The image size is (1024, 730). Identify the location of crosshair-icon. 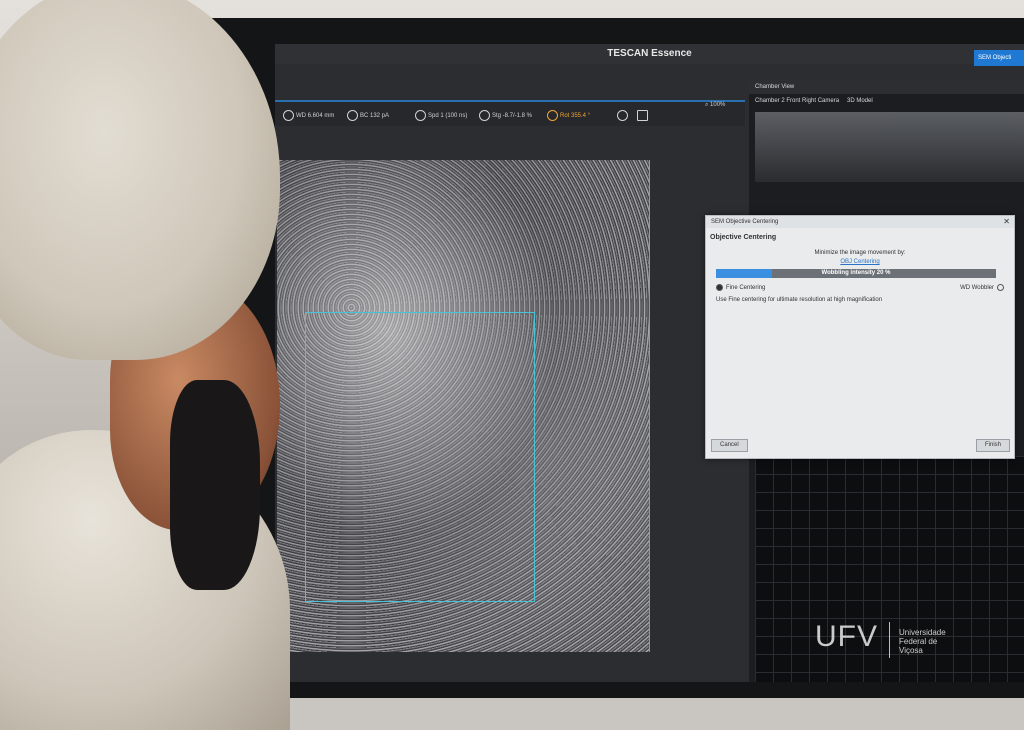
(622, 115).